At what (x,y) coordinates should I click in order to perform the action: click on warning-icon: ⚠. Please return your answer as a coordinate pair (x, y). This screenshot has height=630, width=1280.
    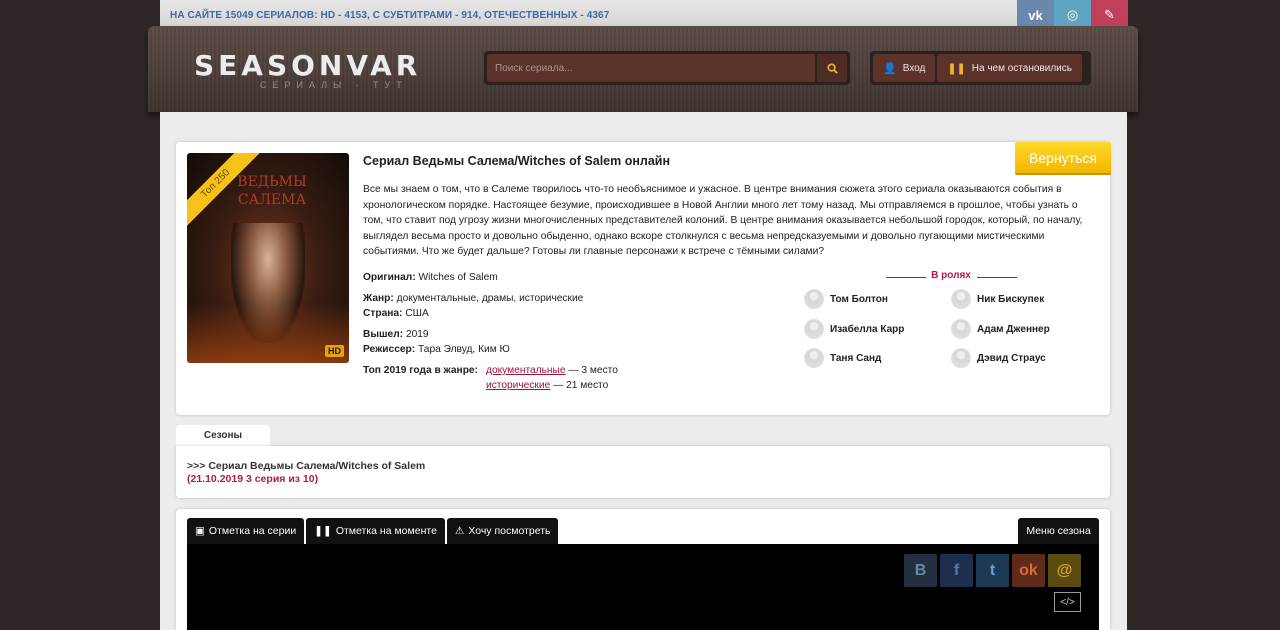
    Looking at the image, I should click on (459, 531).